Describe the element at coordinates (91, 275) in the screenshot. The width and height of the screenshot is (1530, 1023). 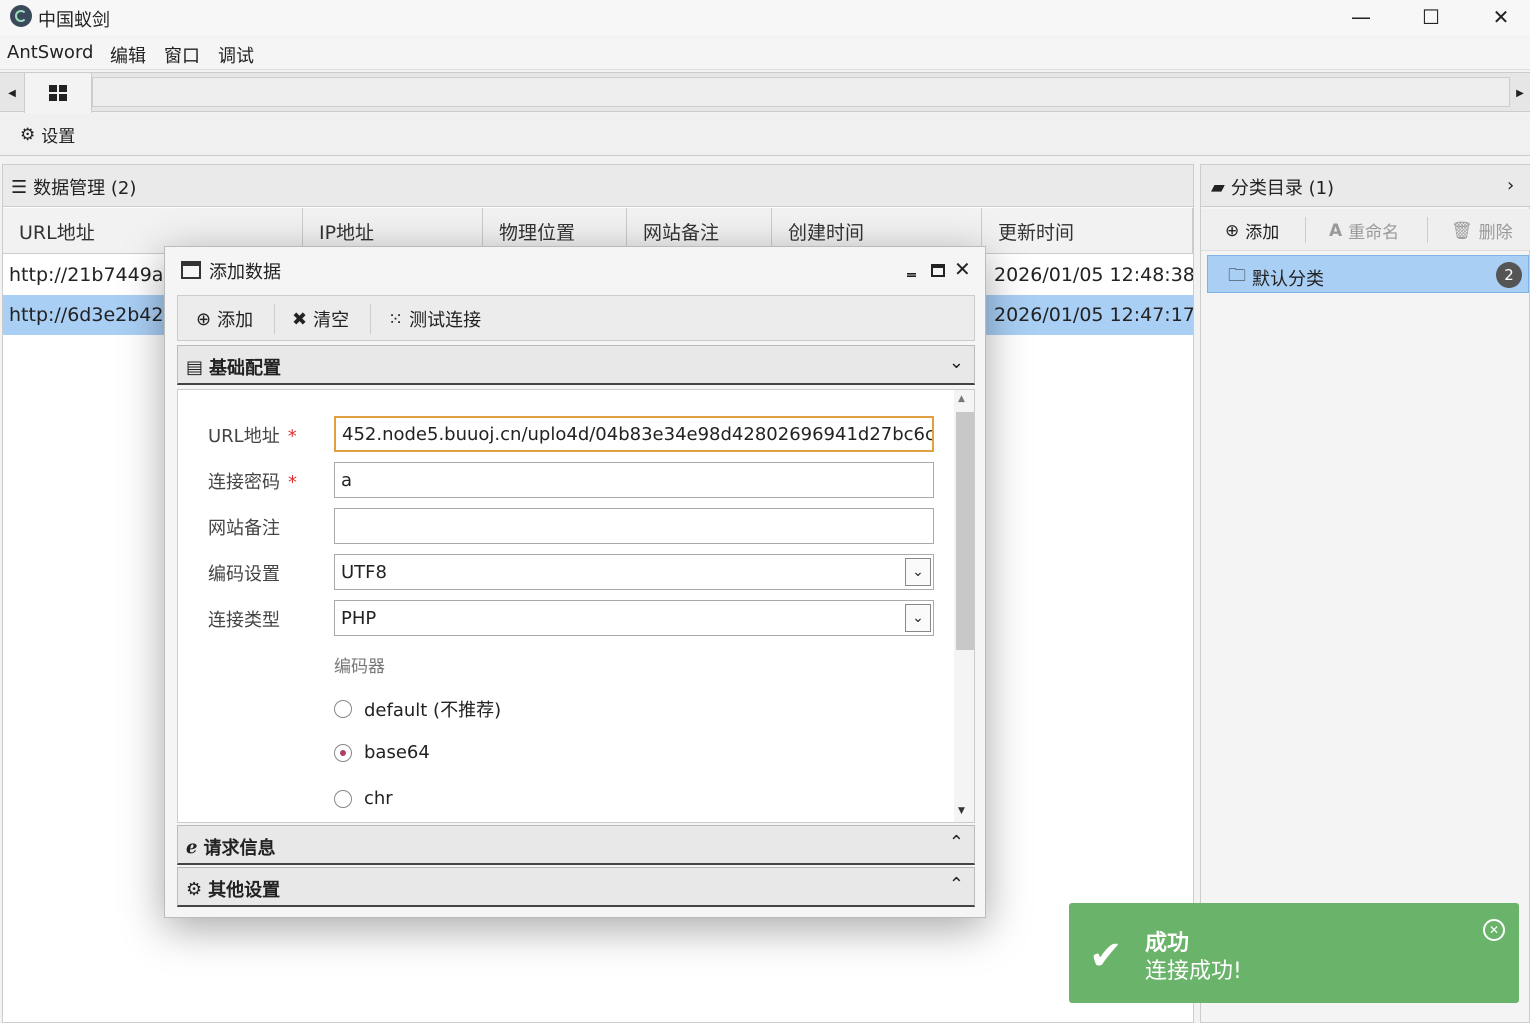
I see `row-url: http://21b7449a-e` at that location.